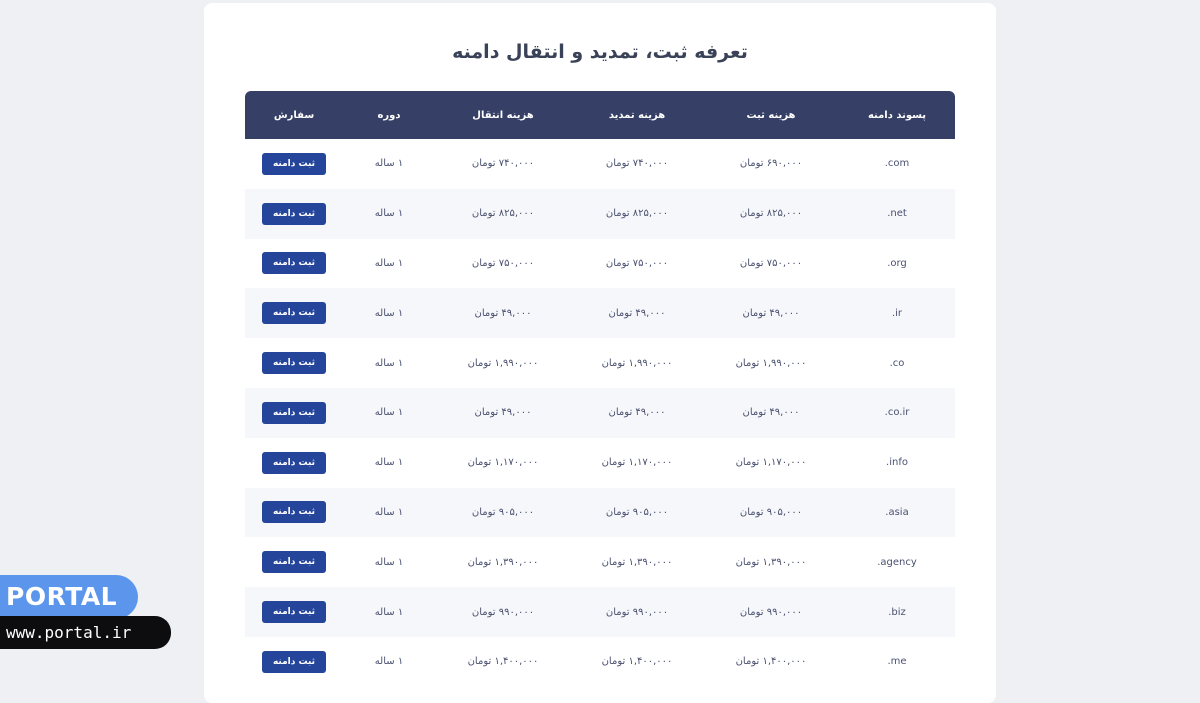 The width and height of the screenshot is (1200, 703). I want to click on domain-suffix: .biz, so click(897, 612).